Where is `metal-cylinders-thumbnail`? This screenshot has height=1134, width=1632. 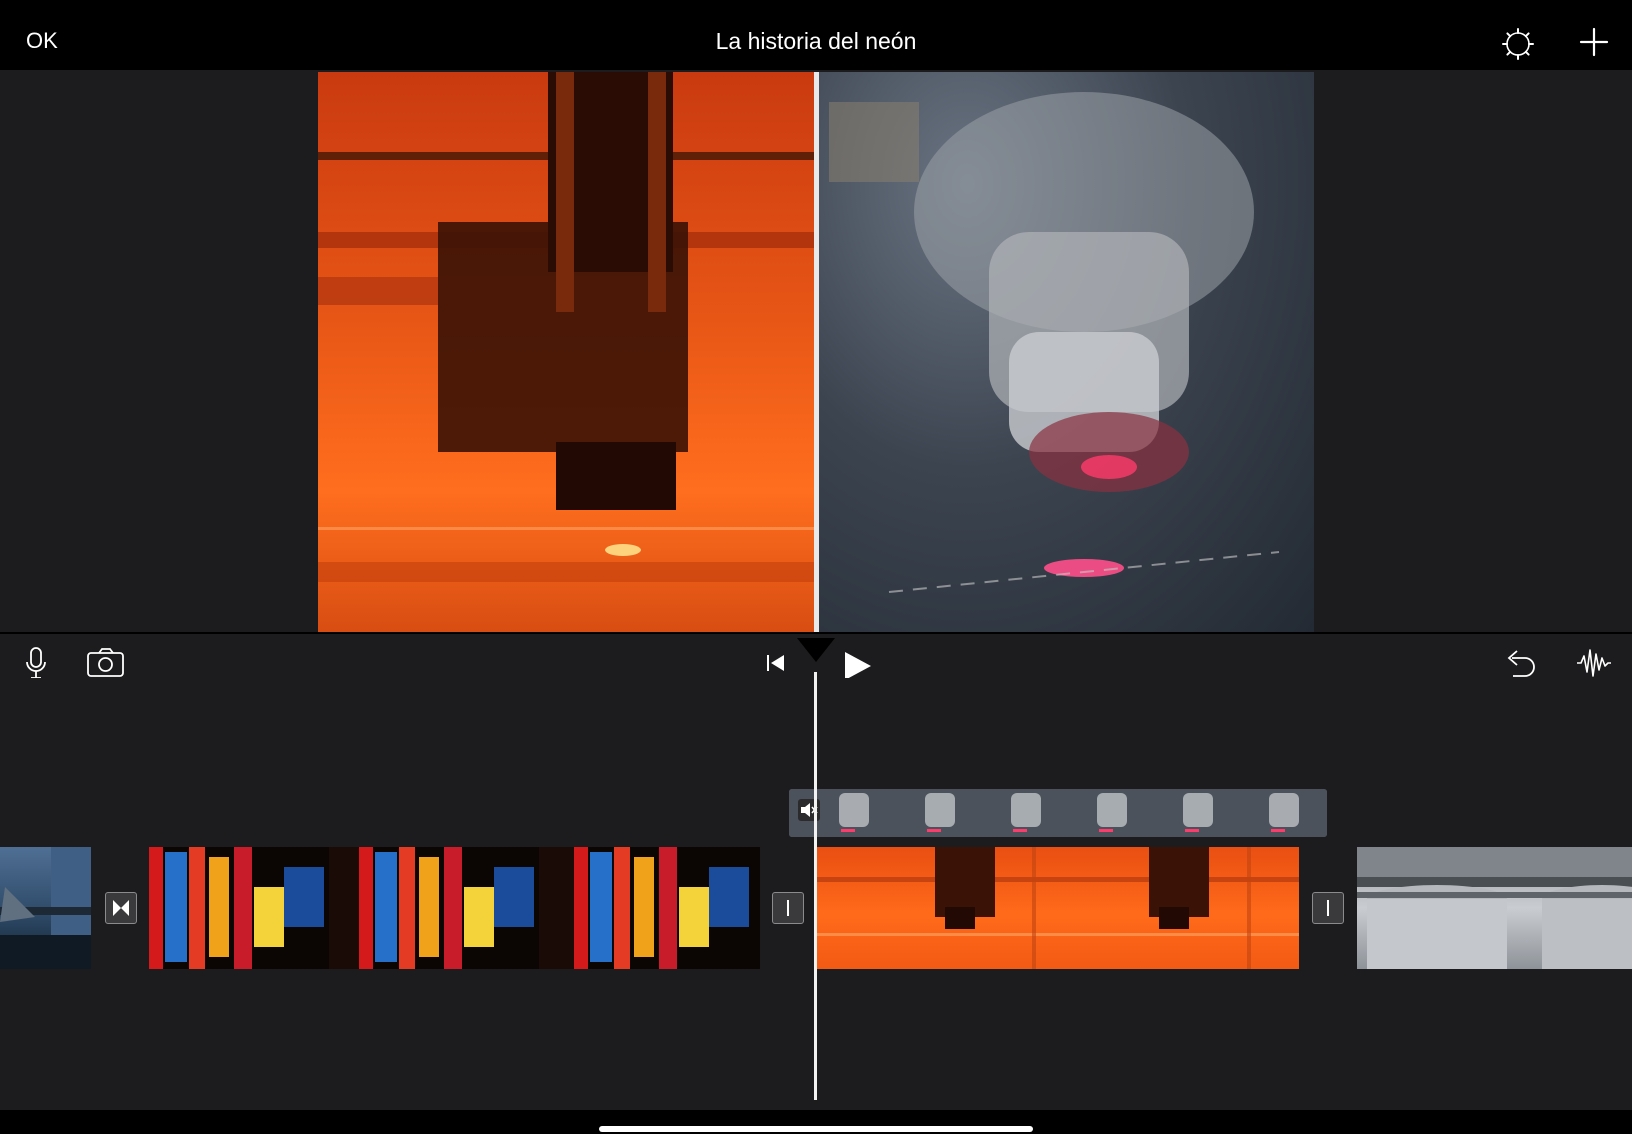
metal-cylinders-thumbnail is located at coordinates (1494, 908).